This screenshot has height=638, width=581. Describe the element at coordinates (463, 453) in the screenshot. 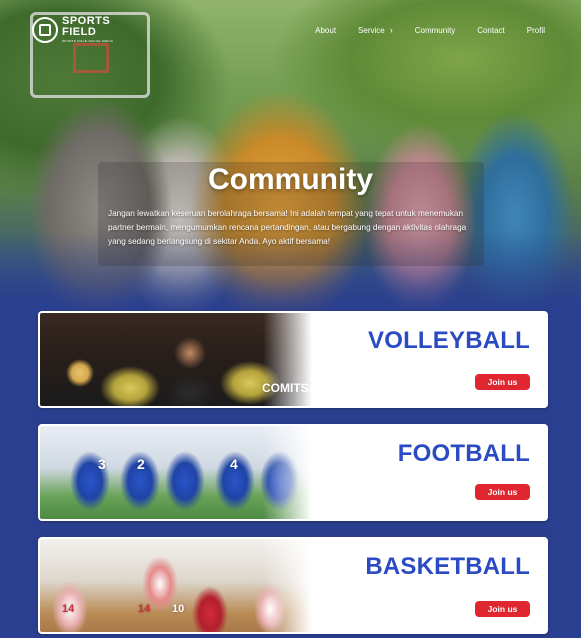

I see `sport-title: FOOTBALL` at that location.